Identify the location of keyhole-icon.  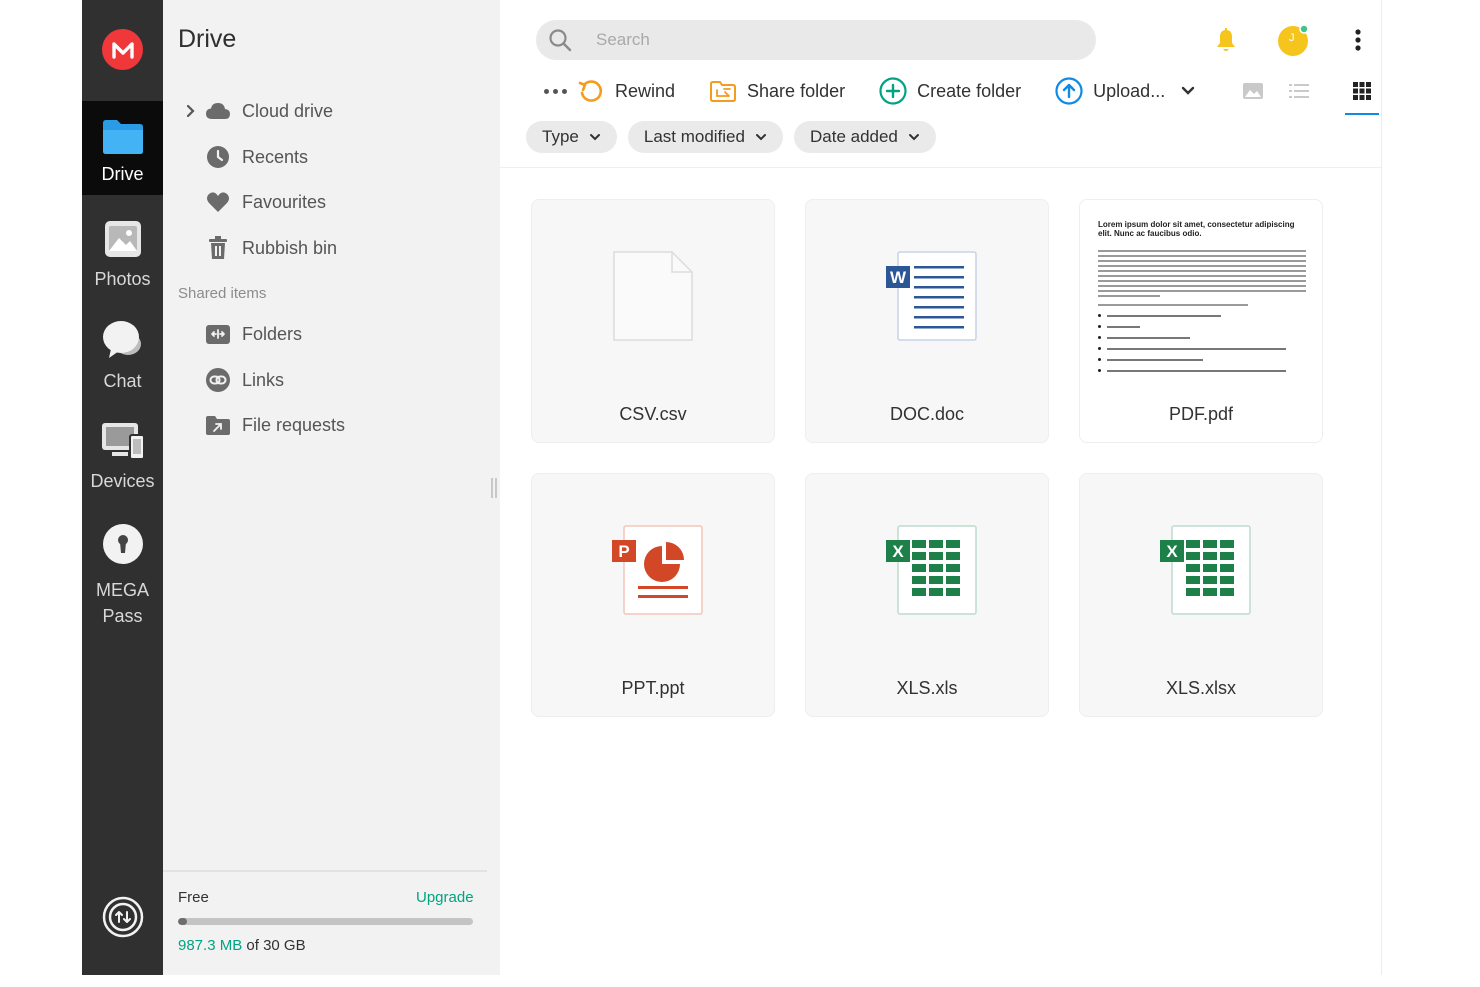
(123, 544).